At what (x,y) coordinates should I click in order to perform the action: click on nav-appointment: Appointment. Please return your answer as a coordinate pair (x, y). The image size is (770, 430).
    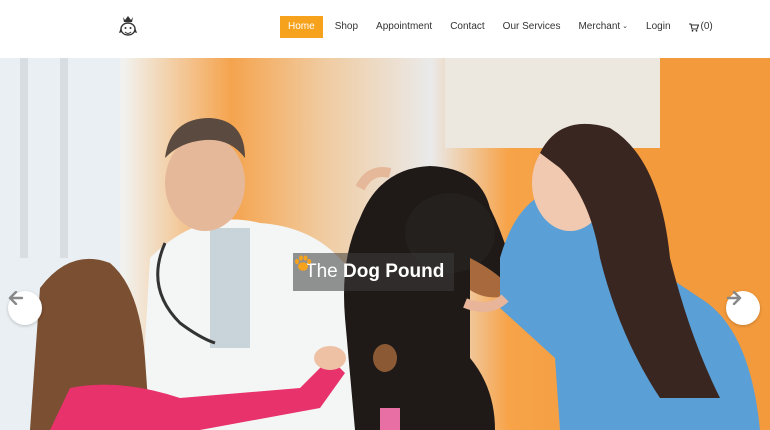
    Looking at the image, I should click on (404, 27).